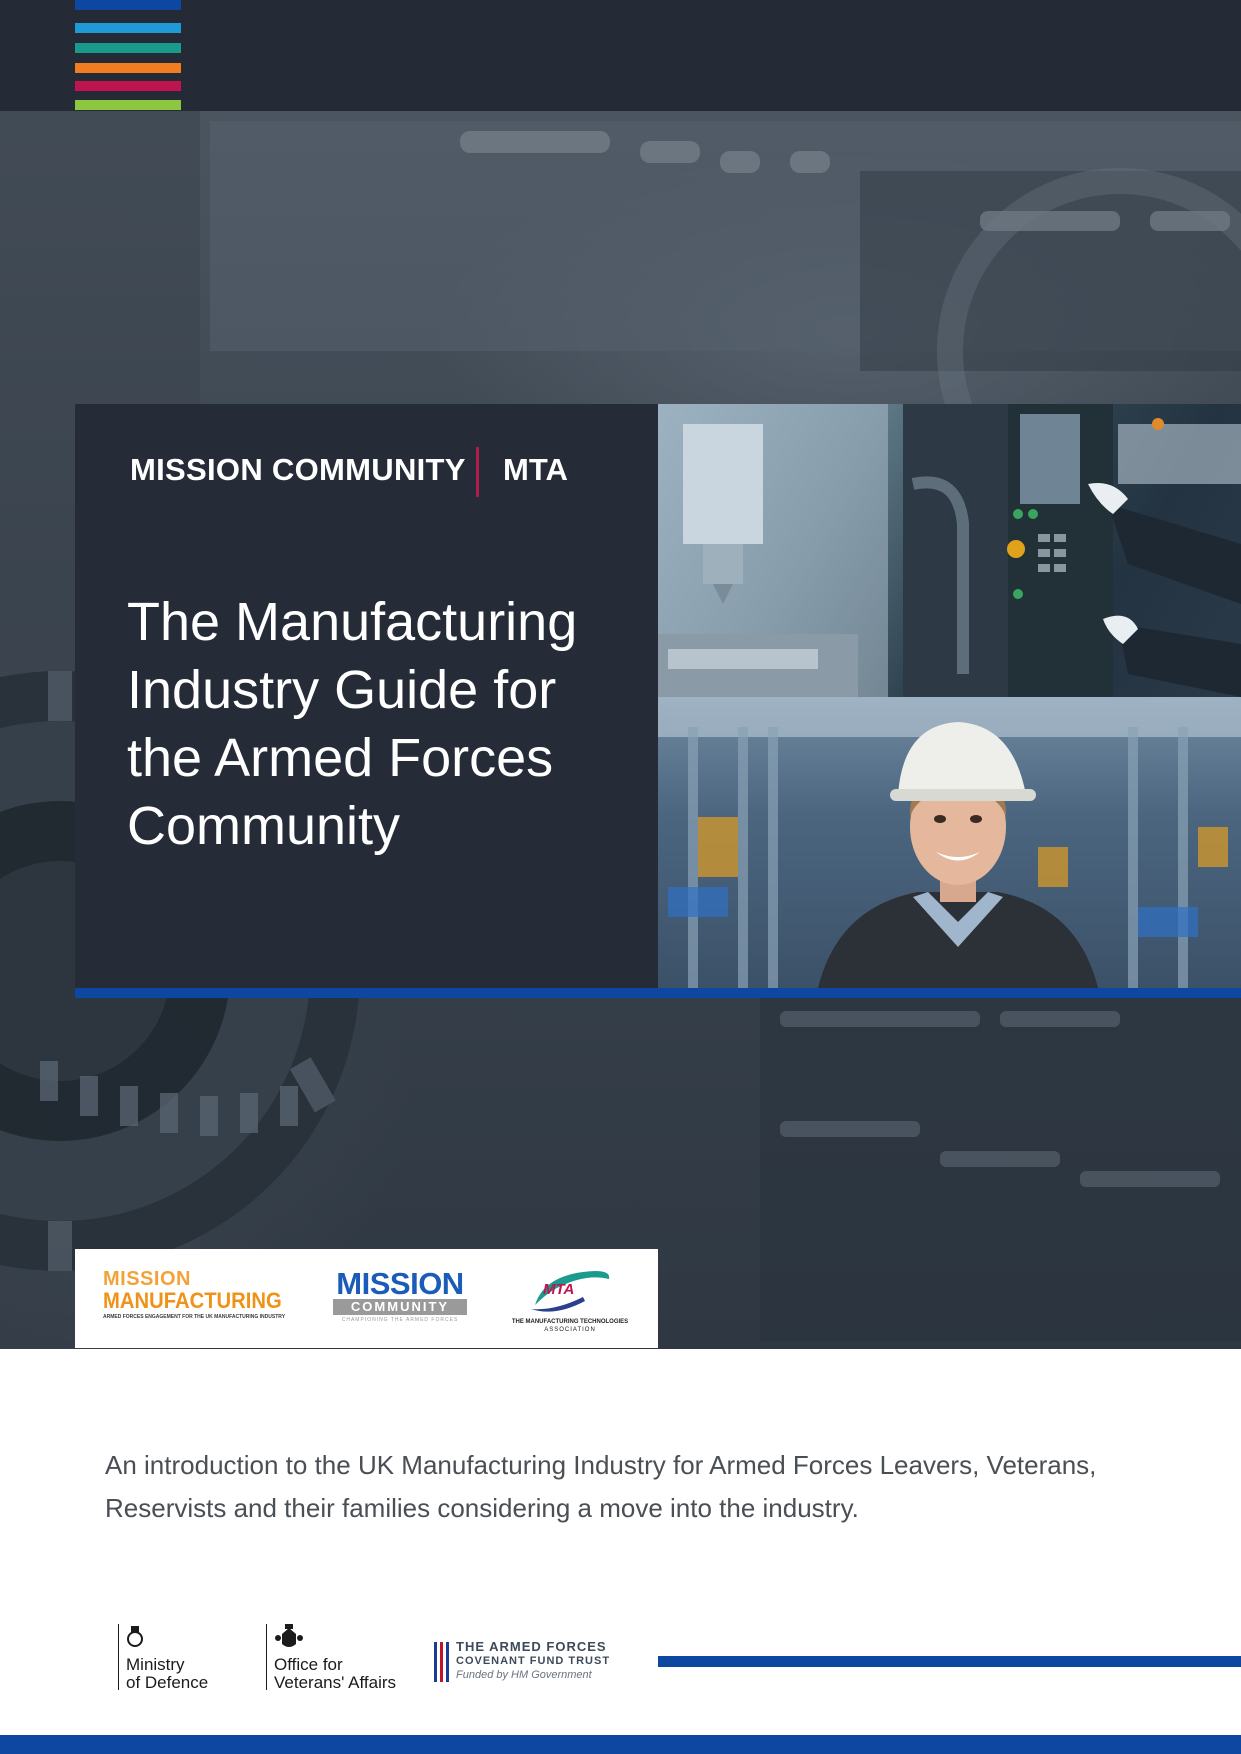 This screenshot has width=1241, height=1754. I want to click on worker-portrait-illustration, so click(949, 842).